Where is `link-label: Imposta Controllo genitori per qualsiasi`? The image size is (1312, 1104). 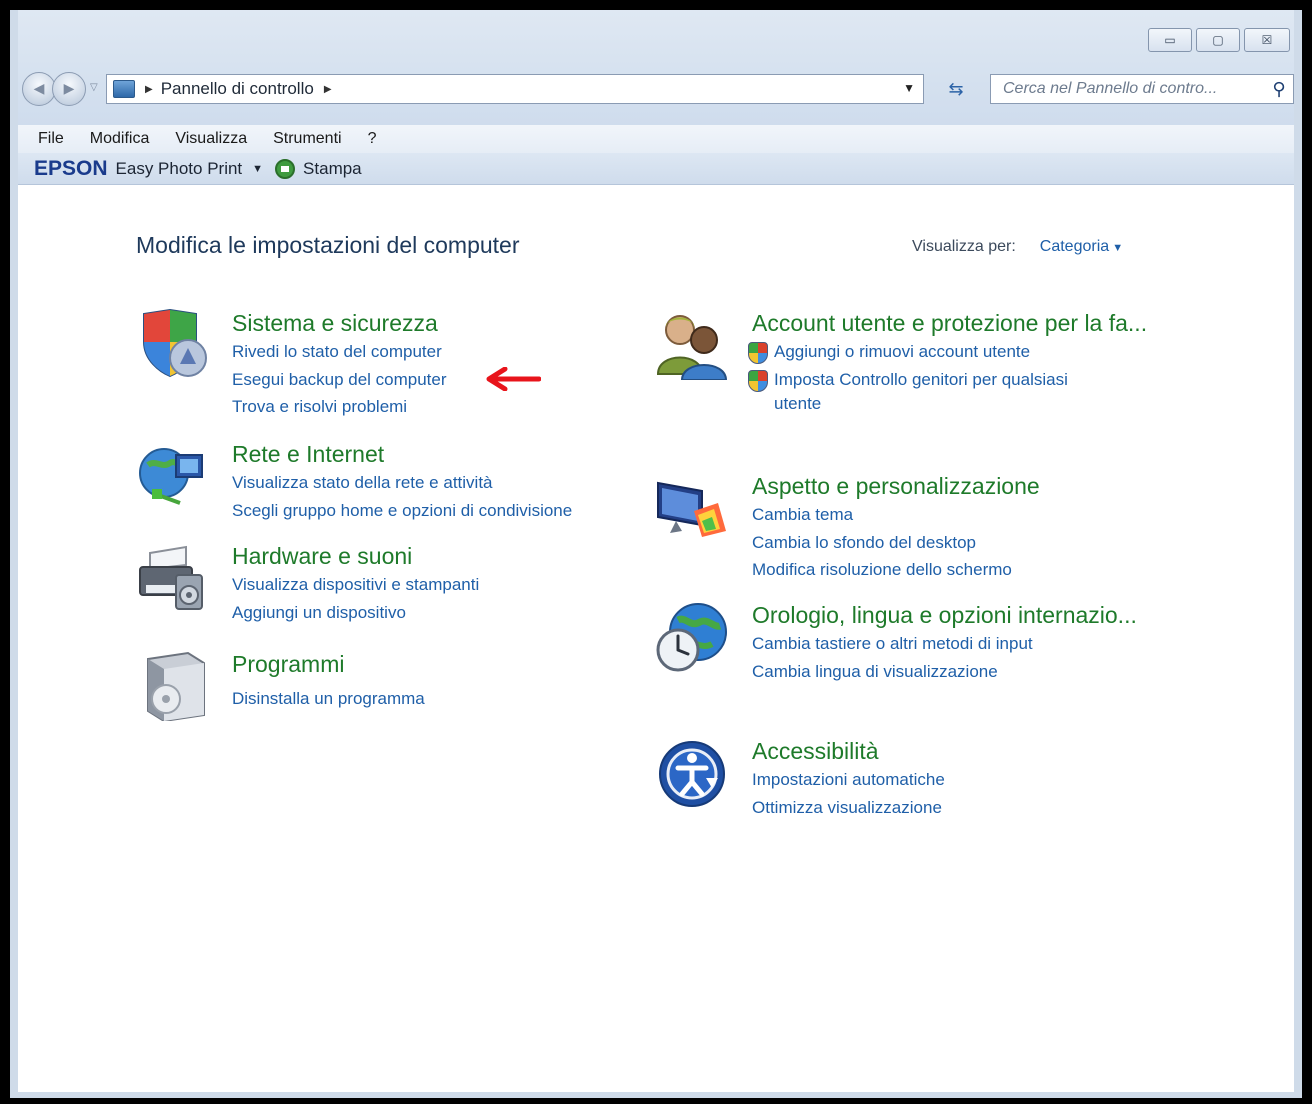
link-label: Imposta Controllo genitori per qualsiasi is located at coordinates (921, 379).